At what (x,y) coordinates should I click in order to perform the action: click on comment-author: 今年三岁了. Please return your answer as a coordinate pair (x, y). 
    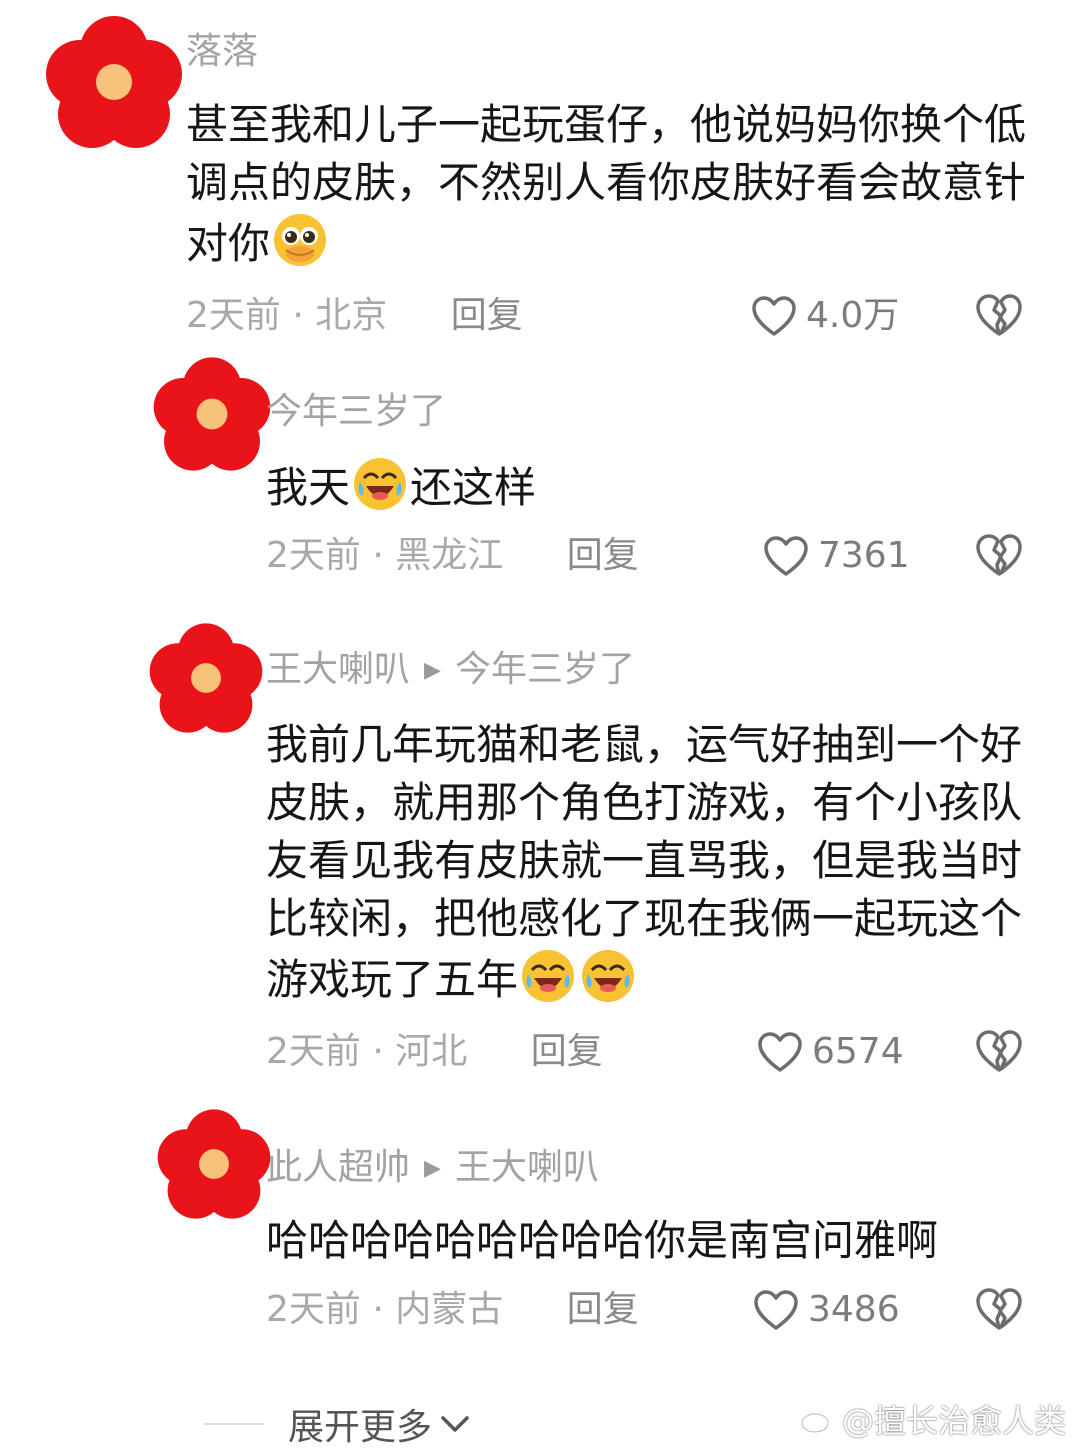
    Looking at the image, I should click on (356, 412).